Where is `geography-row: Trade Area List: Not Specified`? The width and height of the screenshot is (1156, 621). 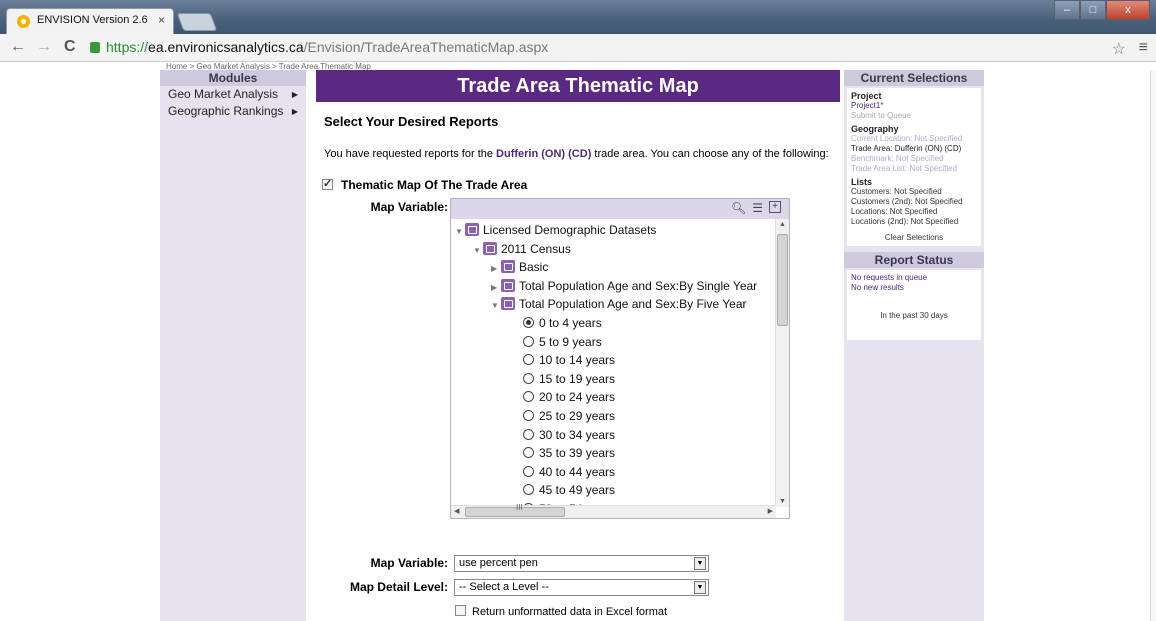
geography-row: Trade Area List: Not Specified is located at coordinates (914, 169).